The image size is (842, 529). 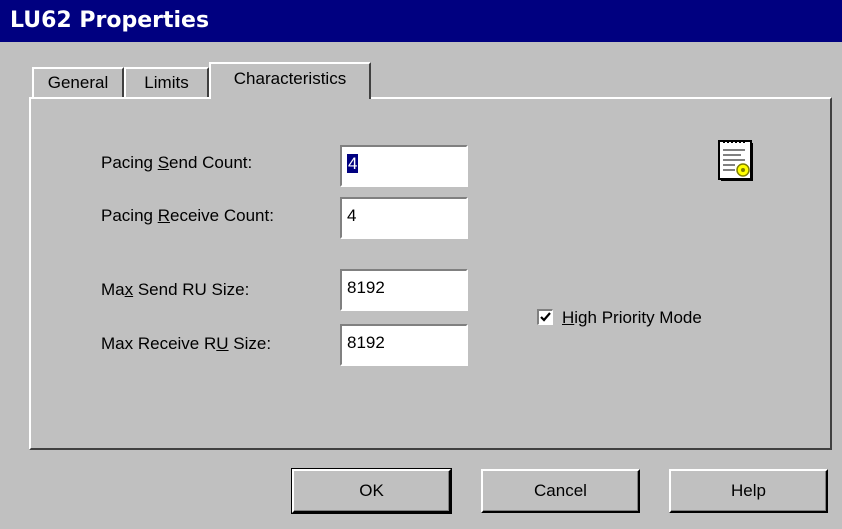 What do you see at coordinates (421, 21) in the screenshot?
I see `window-title: LU62 Properties` at bounding box center [421, 21].